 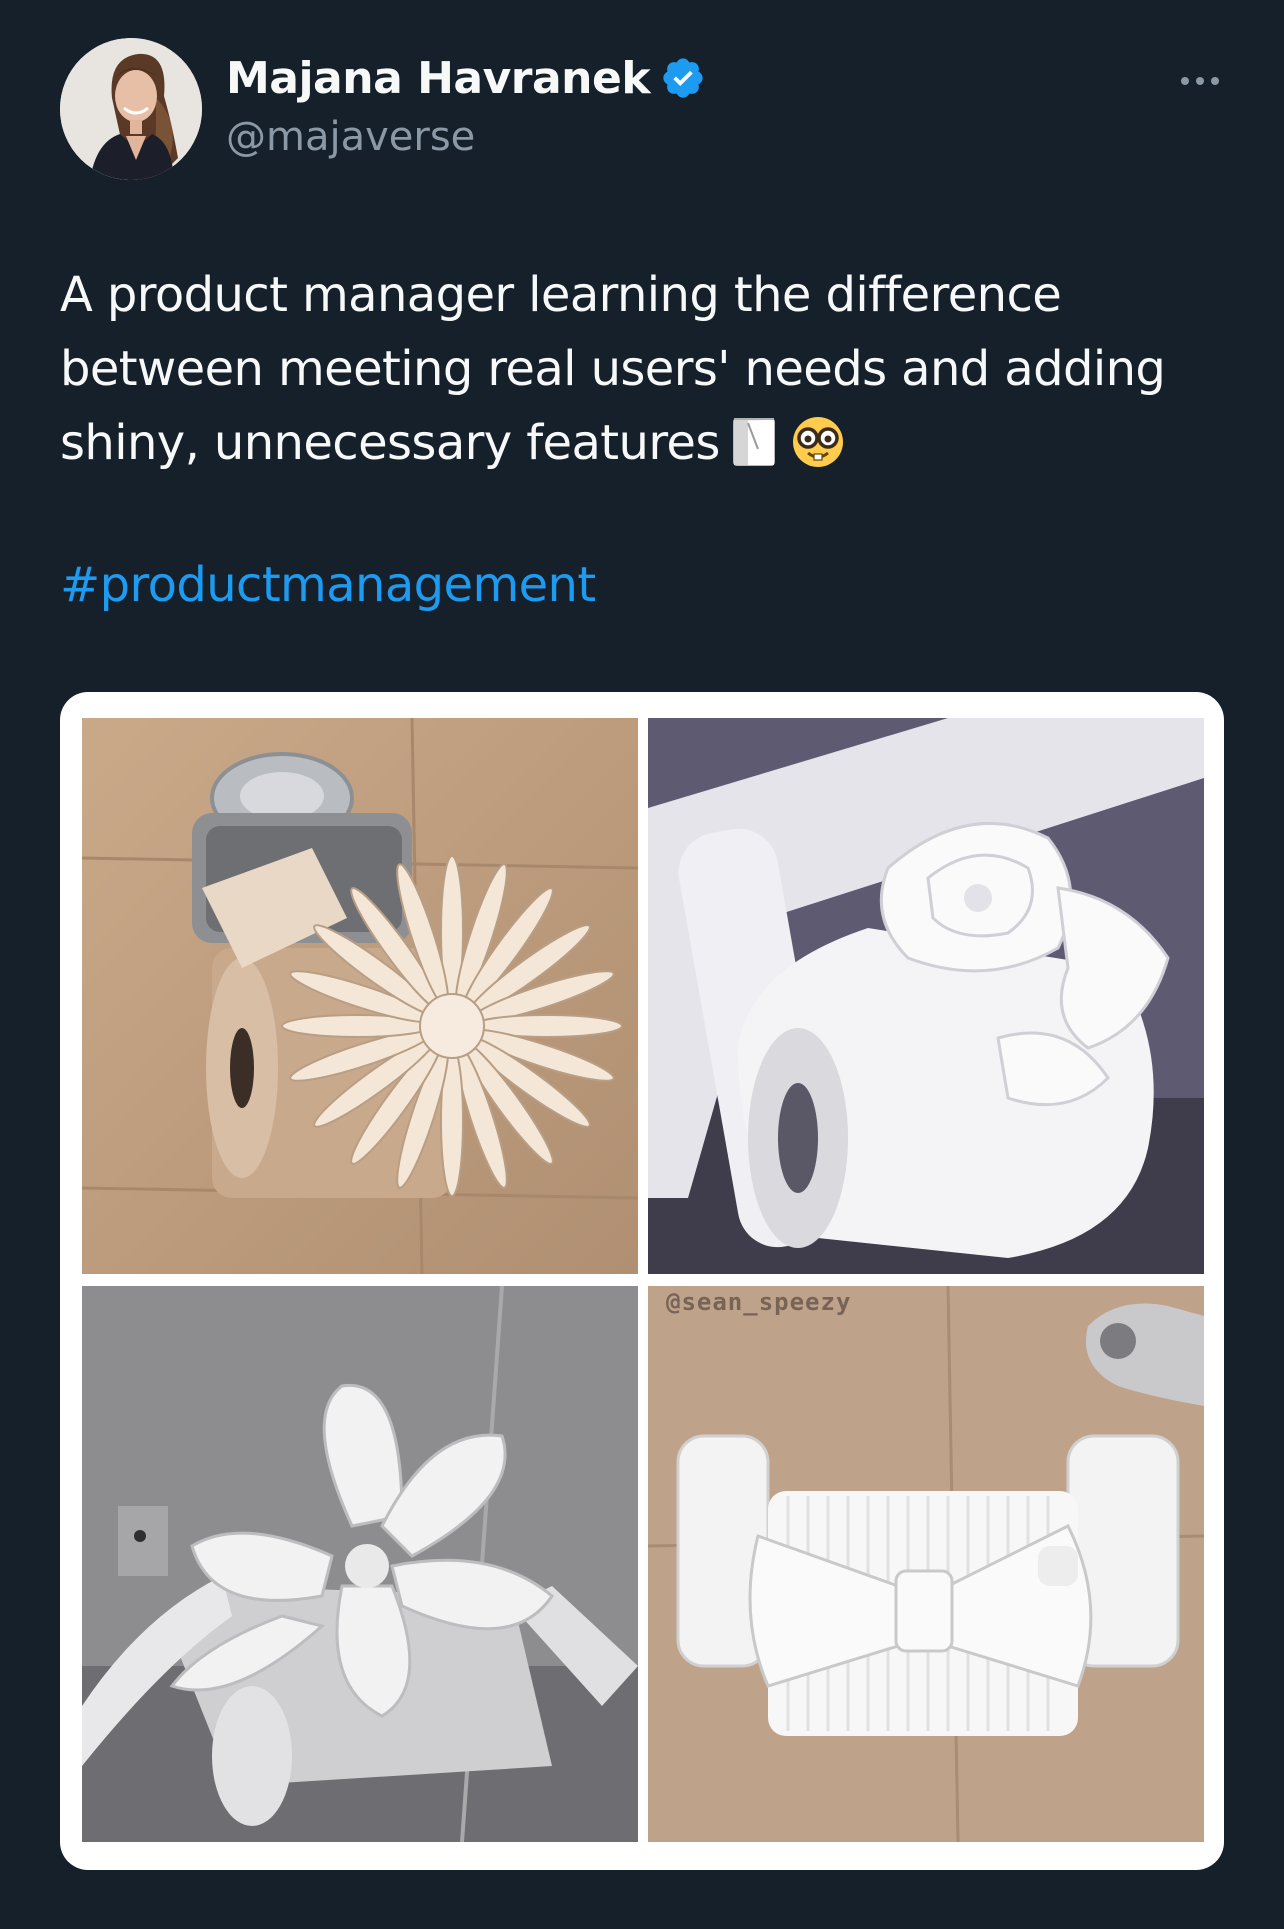 What do you see at coordinates (438, 78) in the screenshot?
I see `display-name: Majana Havranek` at bounding box center [438, 78].